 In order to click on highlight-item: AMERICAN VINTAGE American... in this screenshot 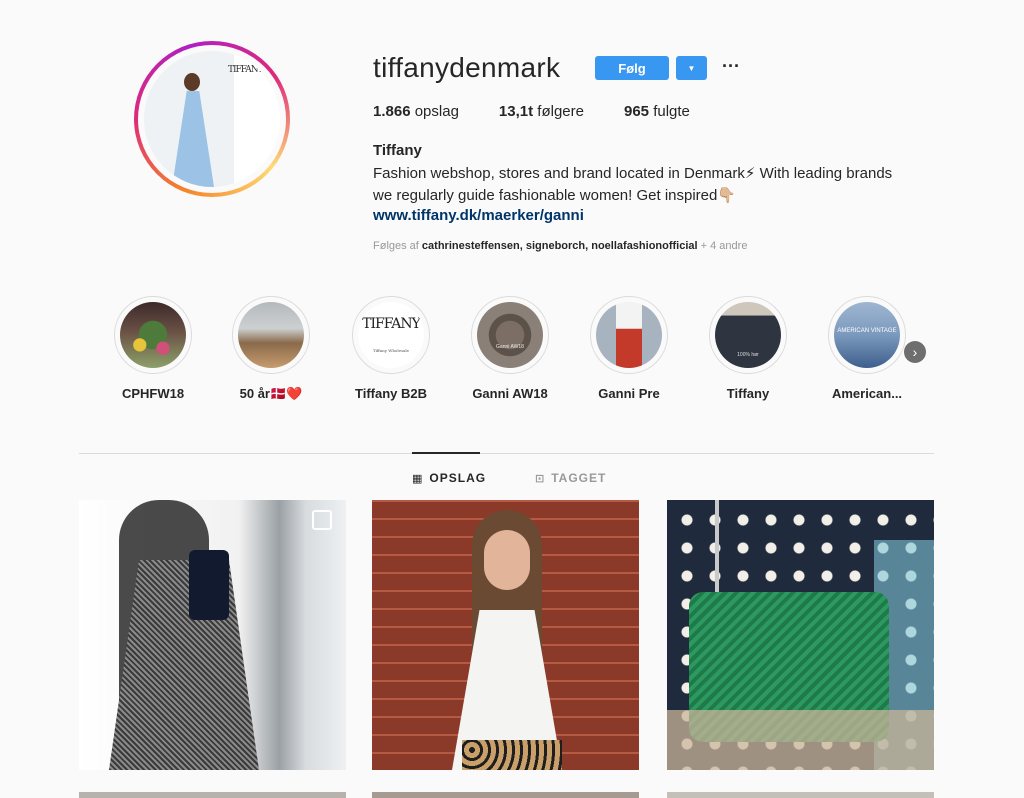, I will do `click(867, 348)`.